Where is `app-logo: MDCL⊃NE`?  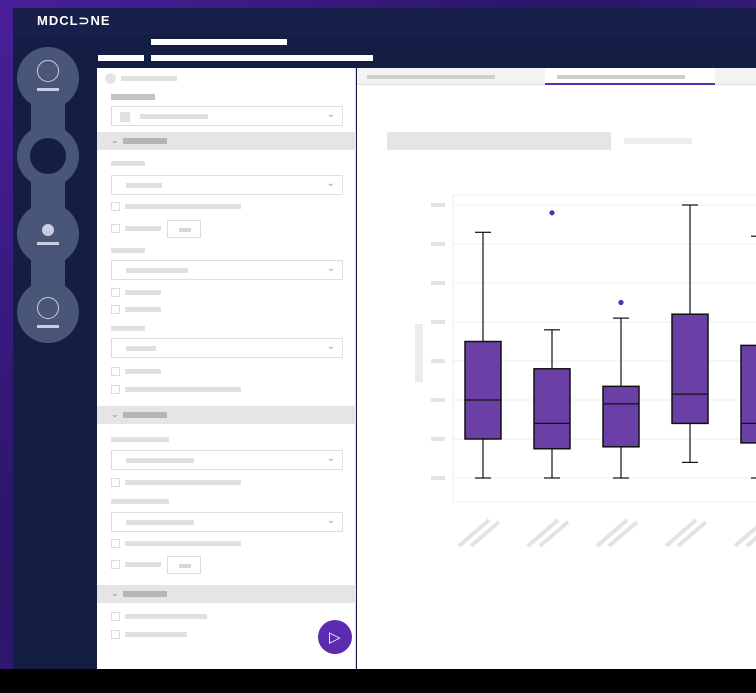
app-logo: MDCL⊃NE is located at coordinates (74, 20).